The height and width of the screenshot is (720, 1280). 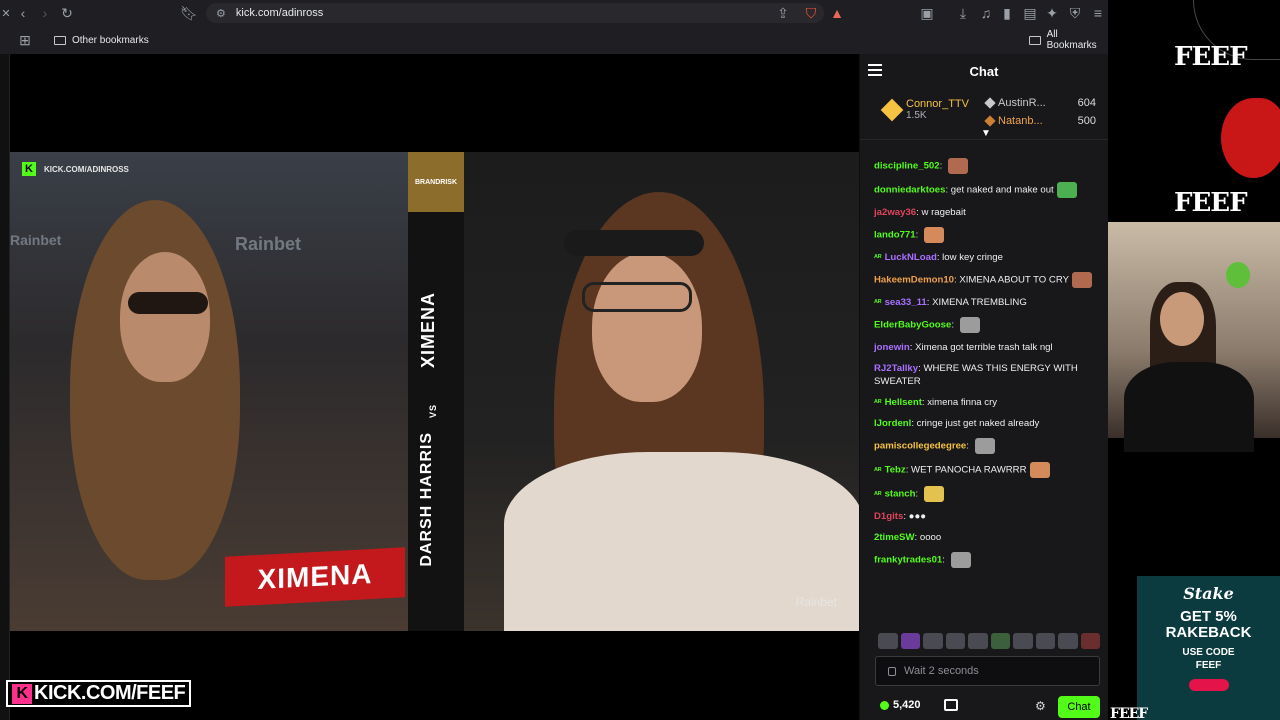 I want to click on menu-icon: ≡, so click(x=1098, y=13).